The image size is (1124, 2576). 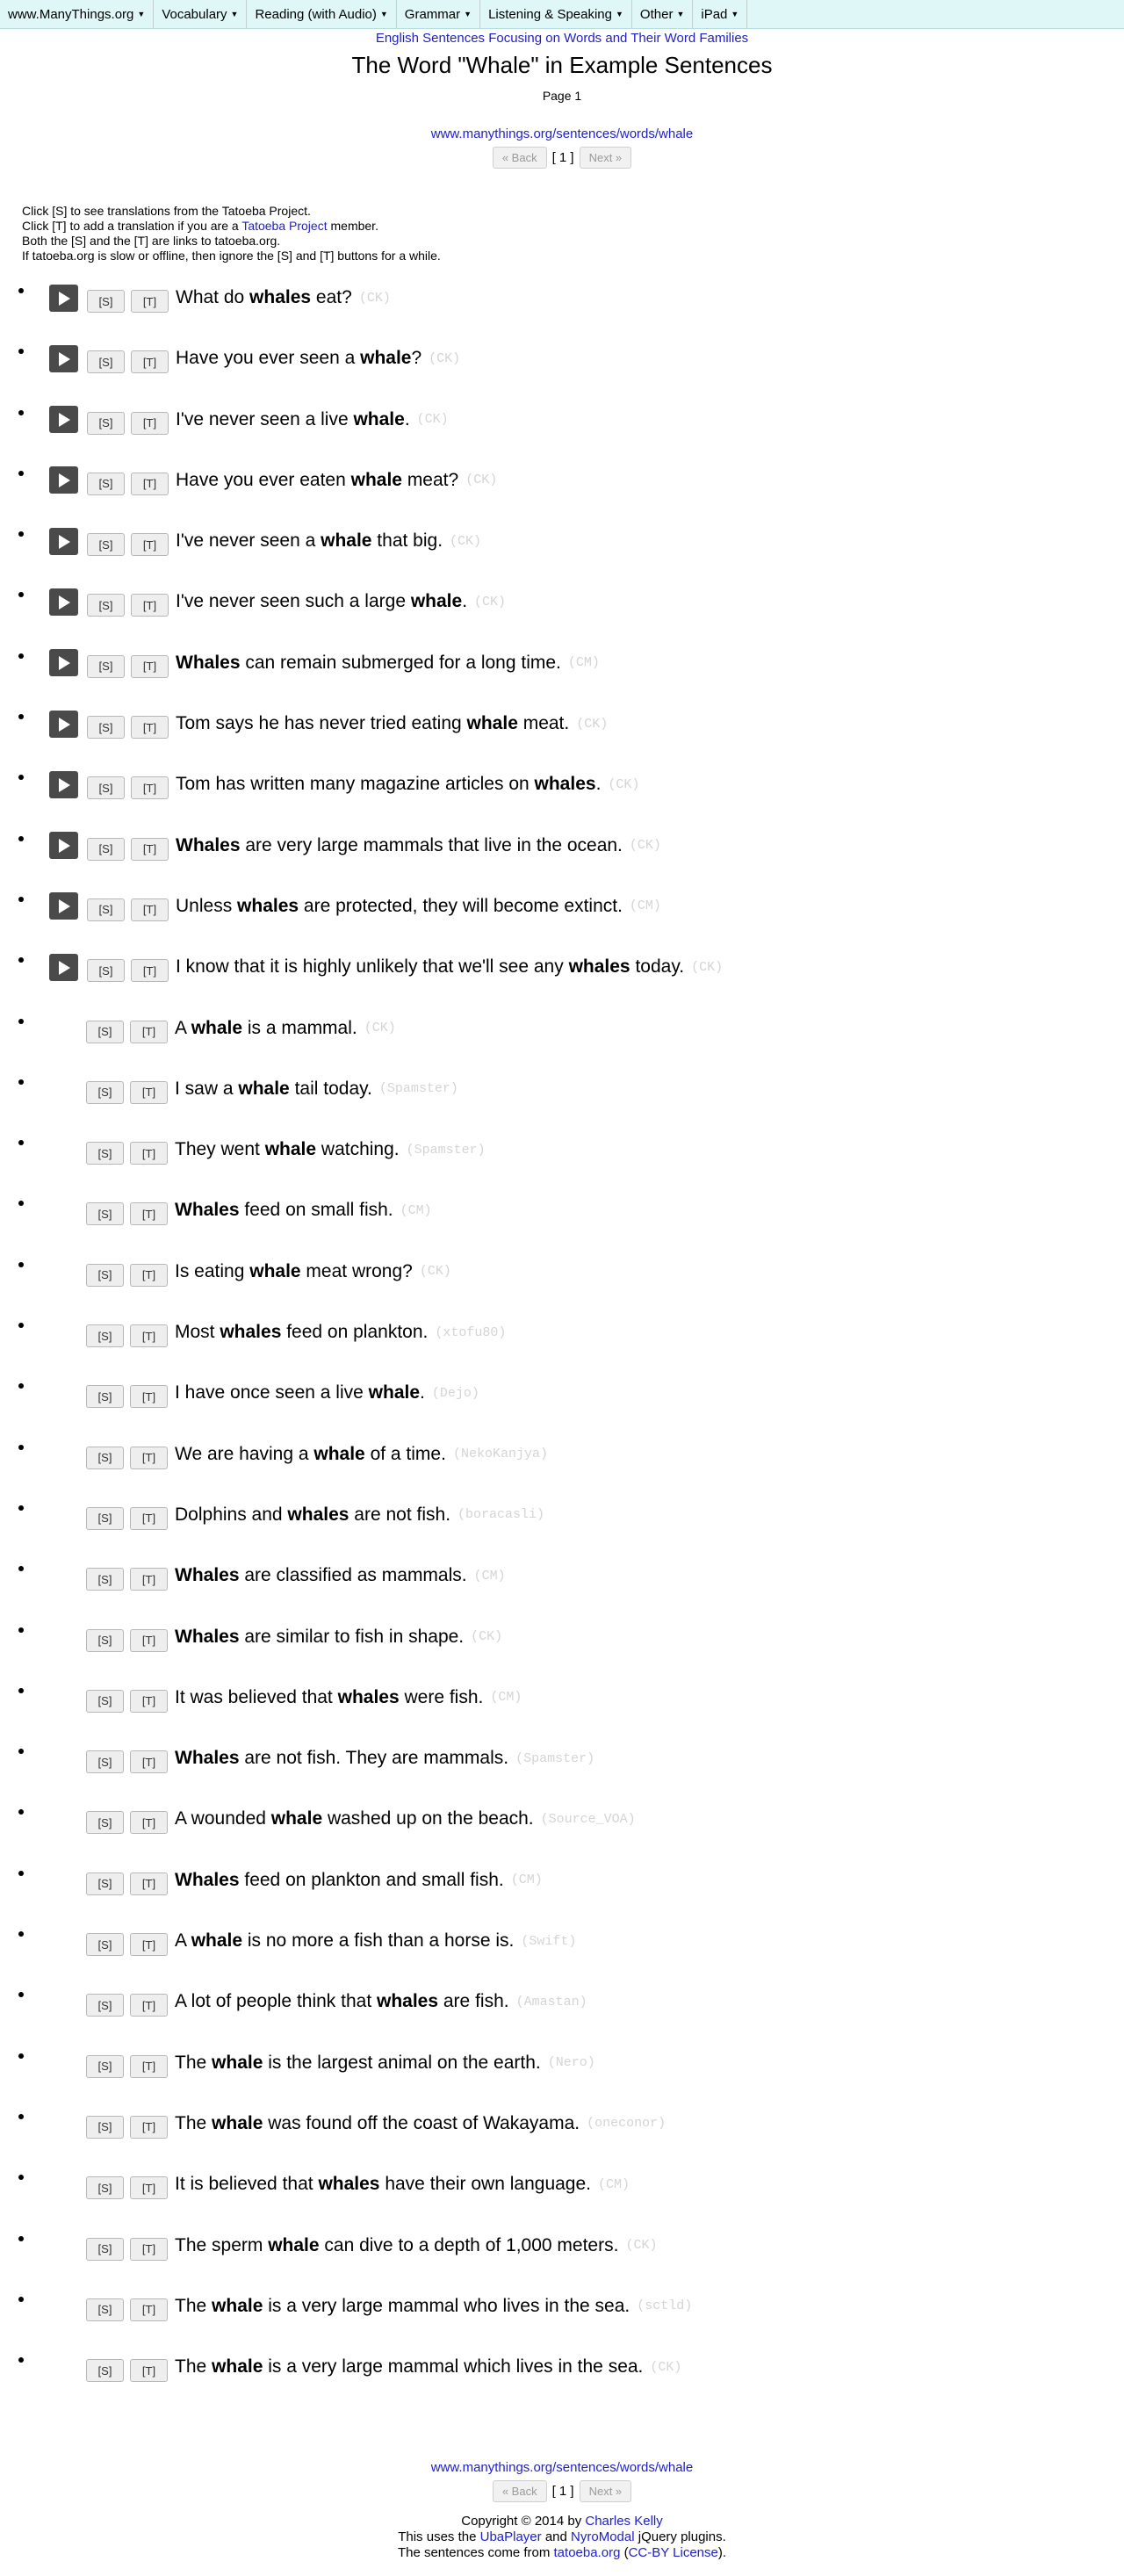 What do you see at coordinates (511, 2536) in the screenshot?
I see `ubaplayer-link: UbaPlayer` at bounding box center [511, 2536].